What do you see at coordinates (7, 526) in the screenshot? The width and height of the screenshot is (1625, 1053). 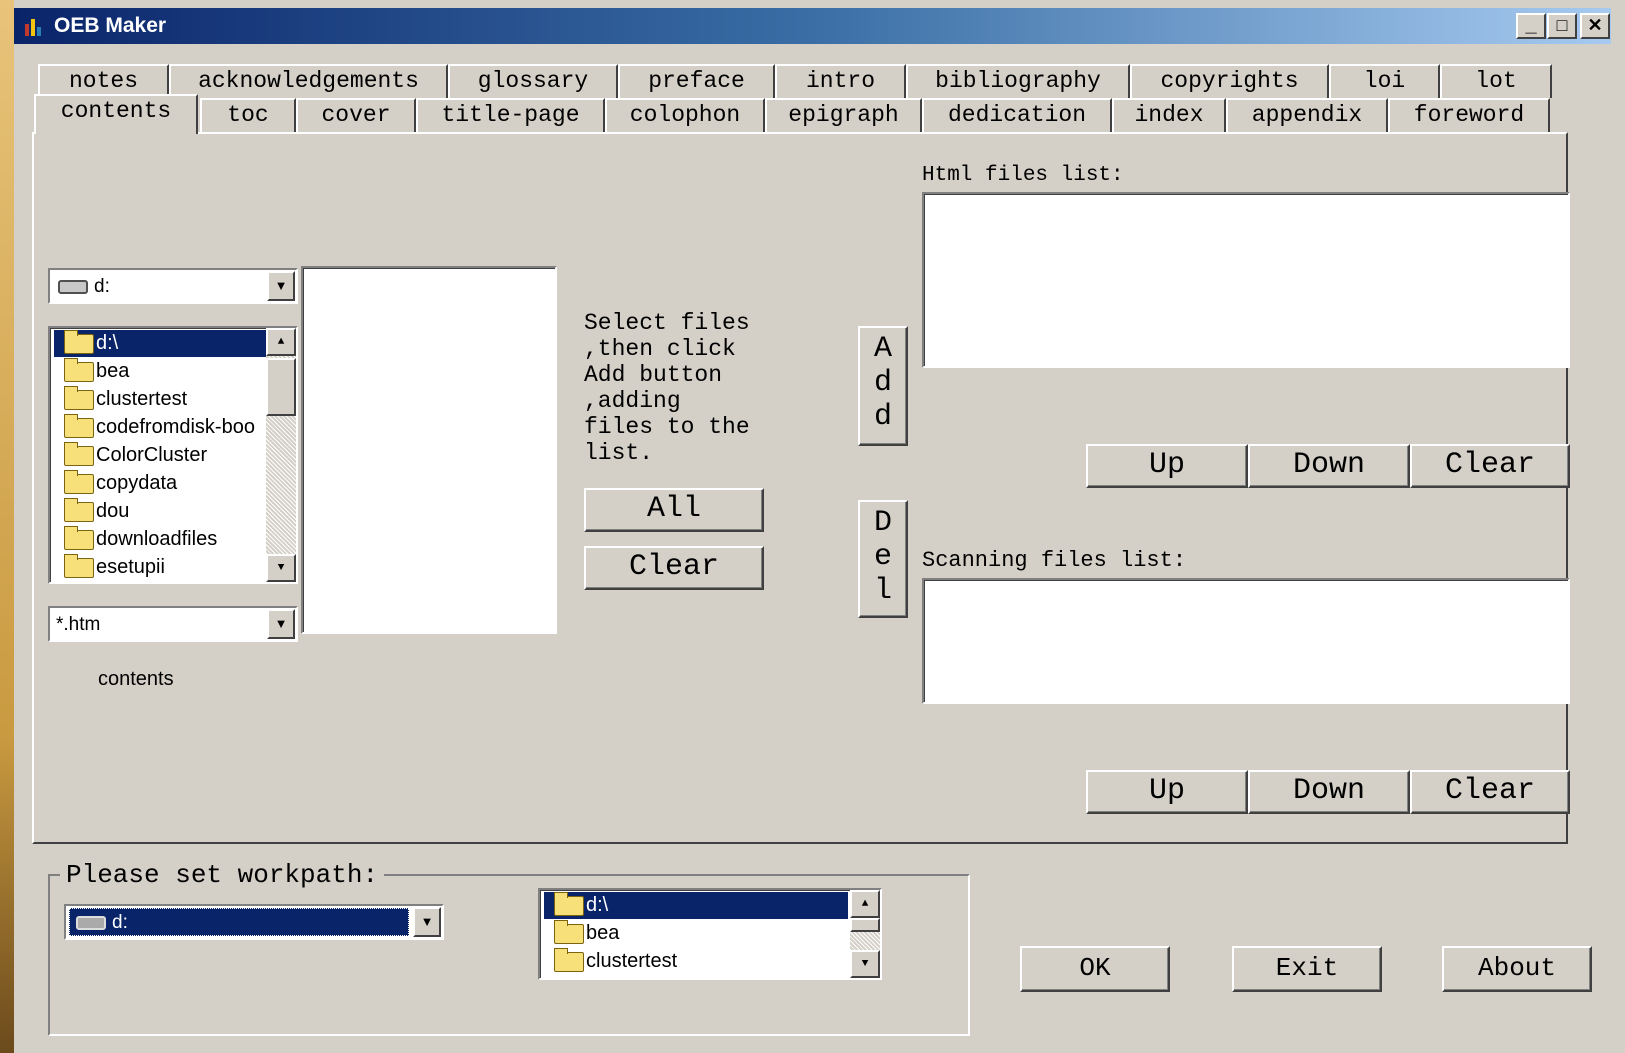 I see `desktop-edge` at bounding box center [7, 526].